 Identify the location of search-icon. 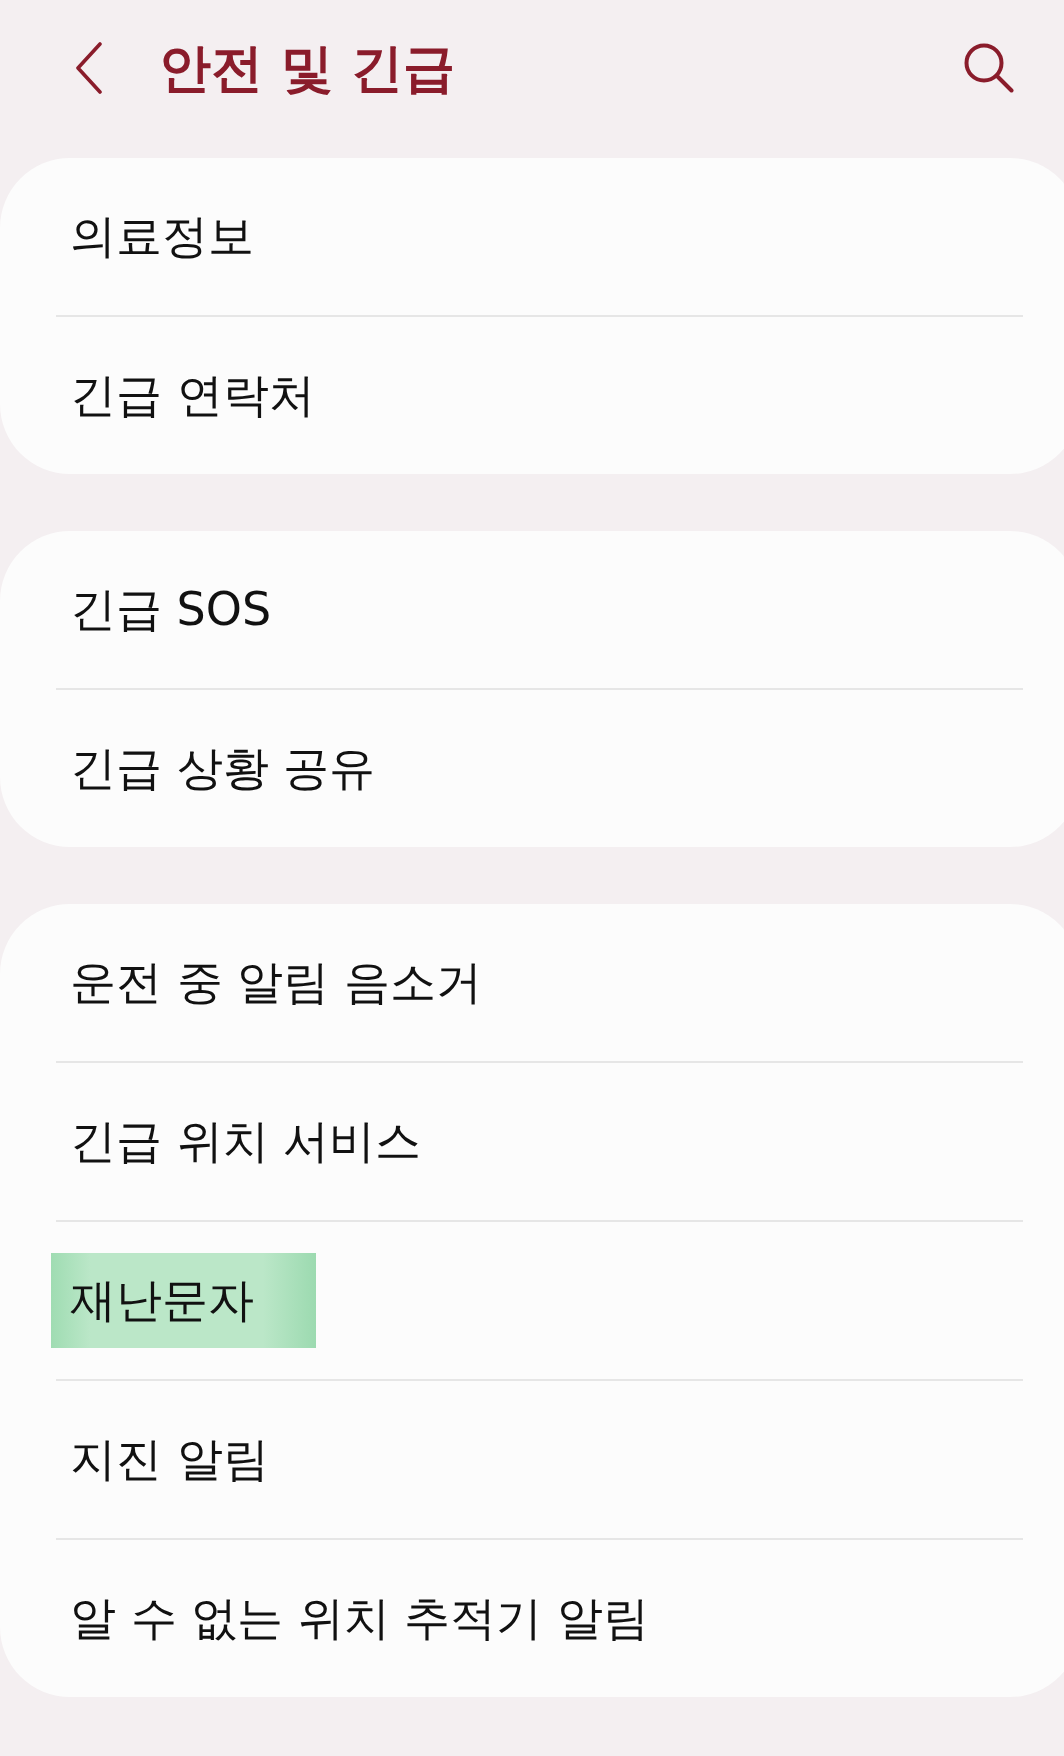
(989, 68).